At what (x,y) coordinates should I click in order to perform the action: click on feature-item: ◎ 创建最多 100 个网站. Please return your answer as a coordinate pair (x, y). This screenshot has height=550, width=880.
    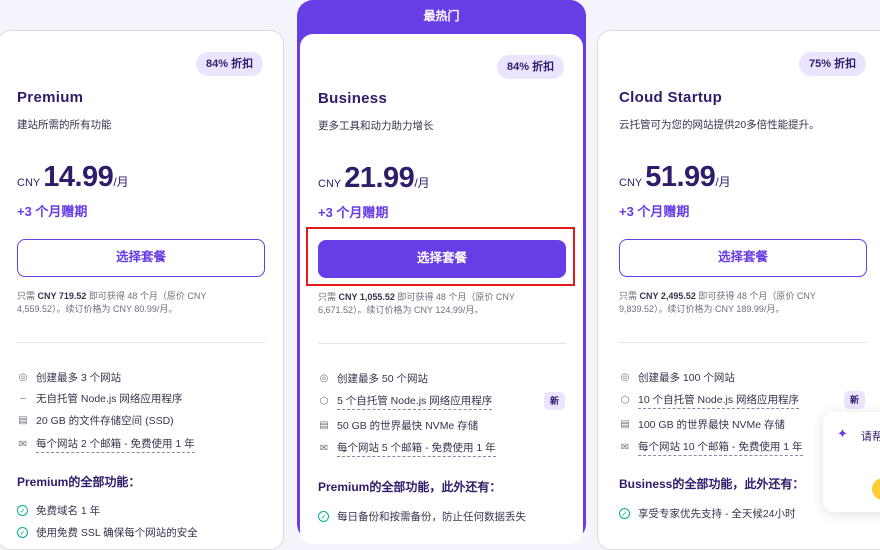
    Looking at the image, I should click on (677, 378).